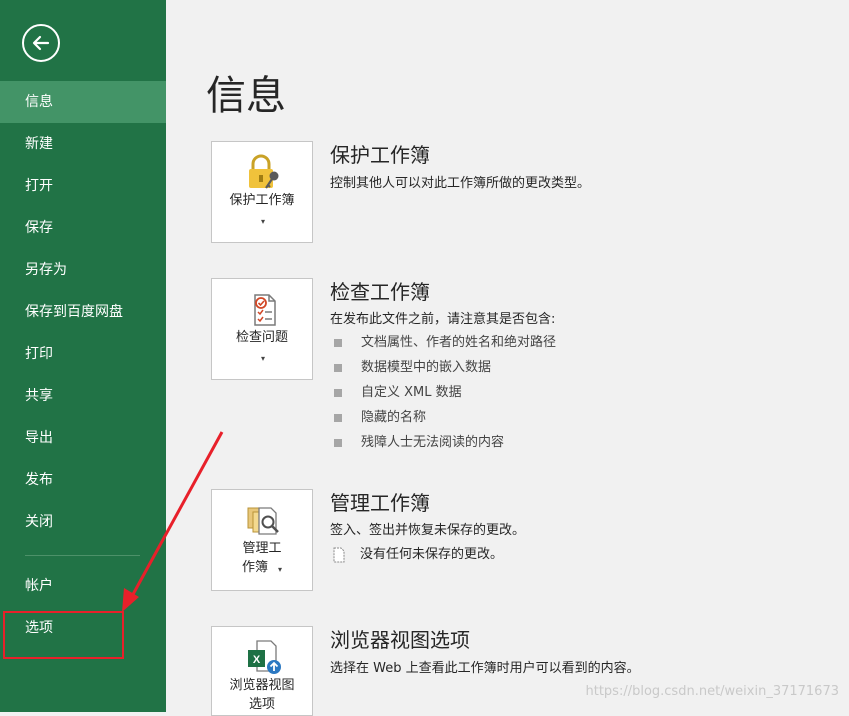 Image resolution: width=849 pixels, height=716 pixels. What do you see at coordinates (400, 640) in the screenshot?
I see `browser-view-options-title: 浏览器视图选项` at bounding box center [400, 640].